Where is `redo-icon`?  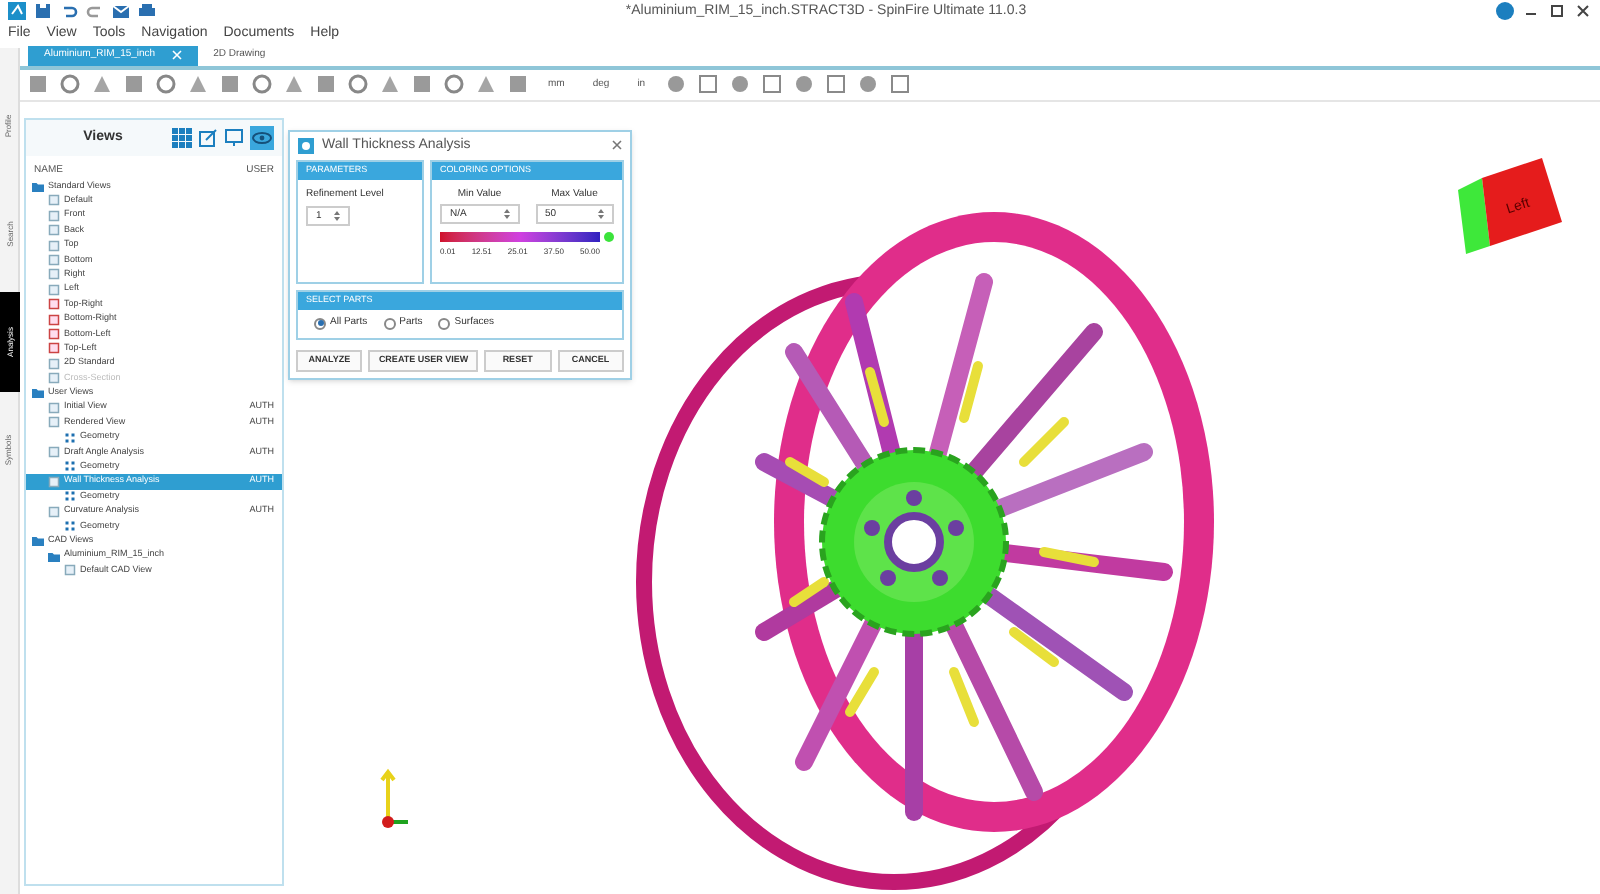
redo-icon is located at coordinates (95, 11).